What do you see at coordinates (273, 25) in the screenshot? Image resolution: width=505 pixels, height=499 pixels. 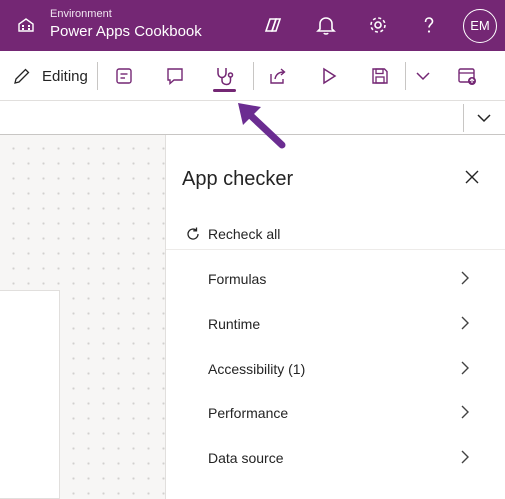 I see `copilot-icon` at bounding box center [273, 25].